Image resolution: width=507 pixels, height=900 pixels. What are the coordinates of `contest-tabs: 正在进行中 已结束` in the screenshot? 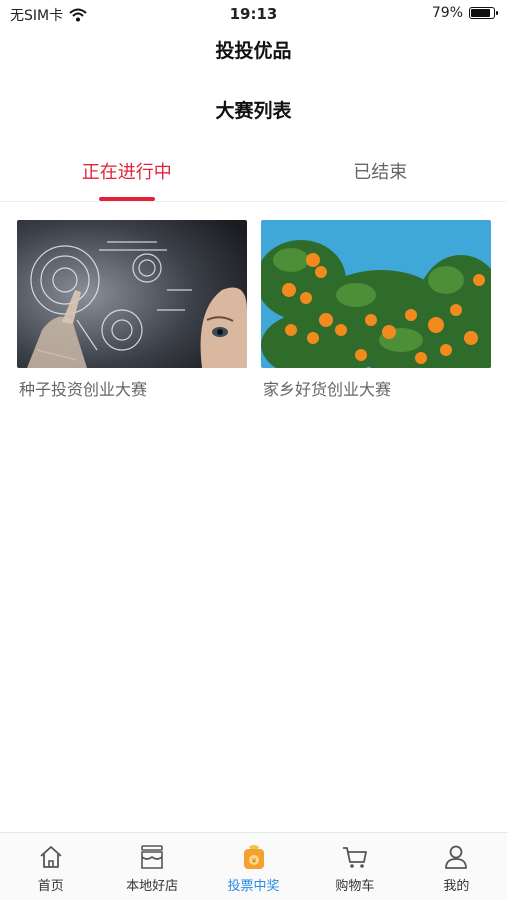 It's located at (253, 176).